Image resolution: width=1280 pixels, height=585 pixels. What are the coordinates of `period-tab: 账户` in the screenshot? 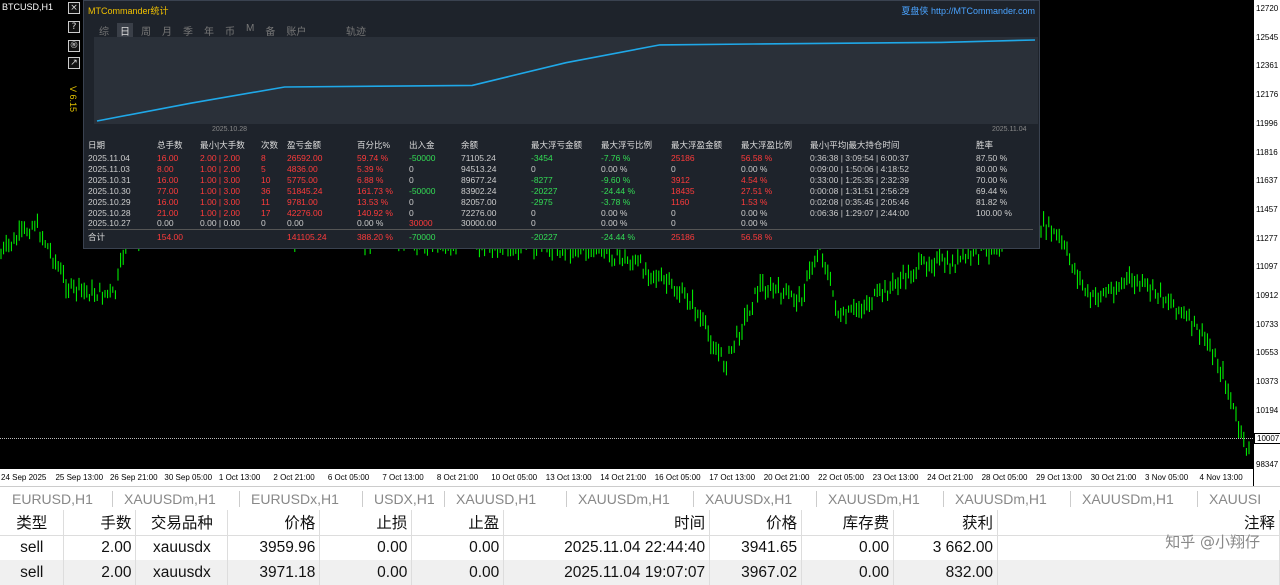 It's located at (296, 30).